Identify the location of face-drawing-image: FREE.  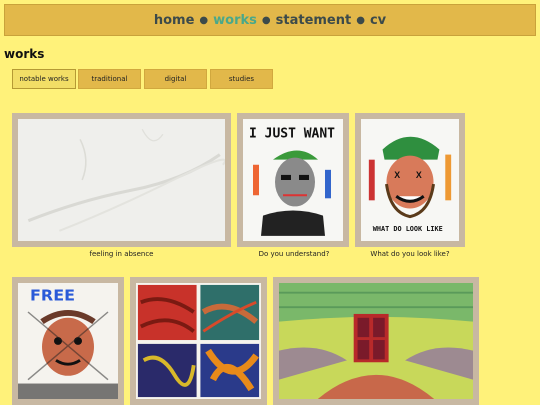
(68, 341).